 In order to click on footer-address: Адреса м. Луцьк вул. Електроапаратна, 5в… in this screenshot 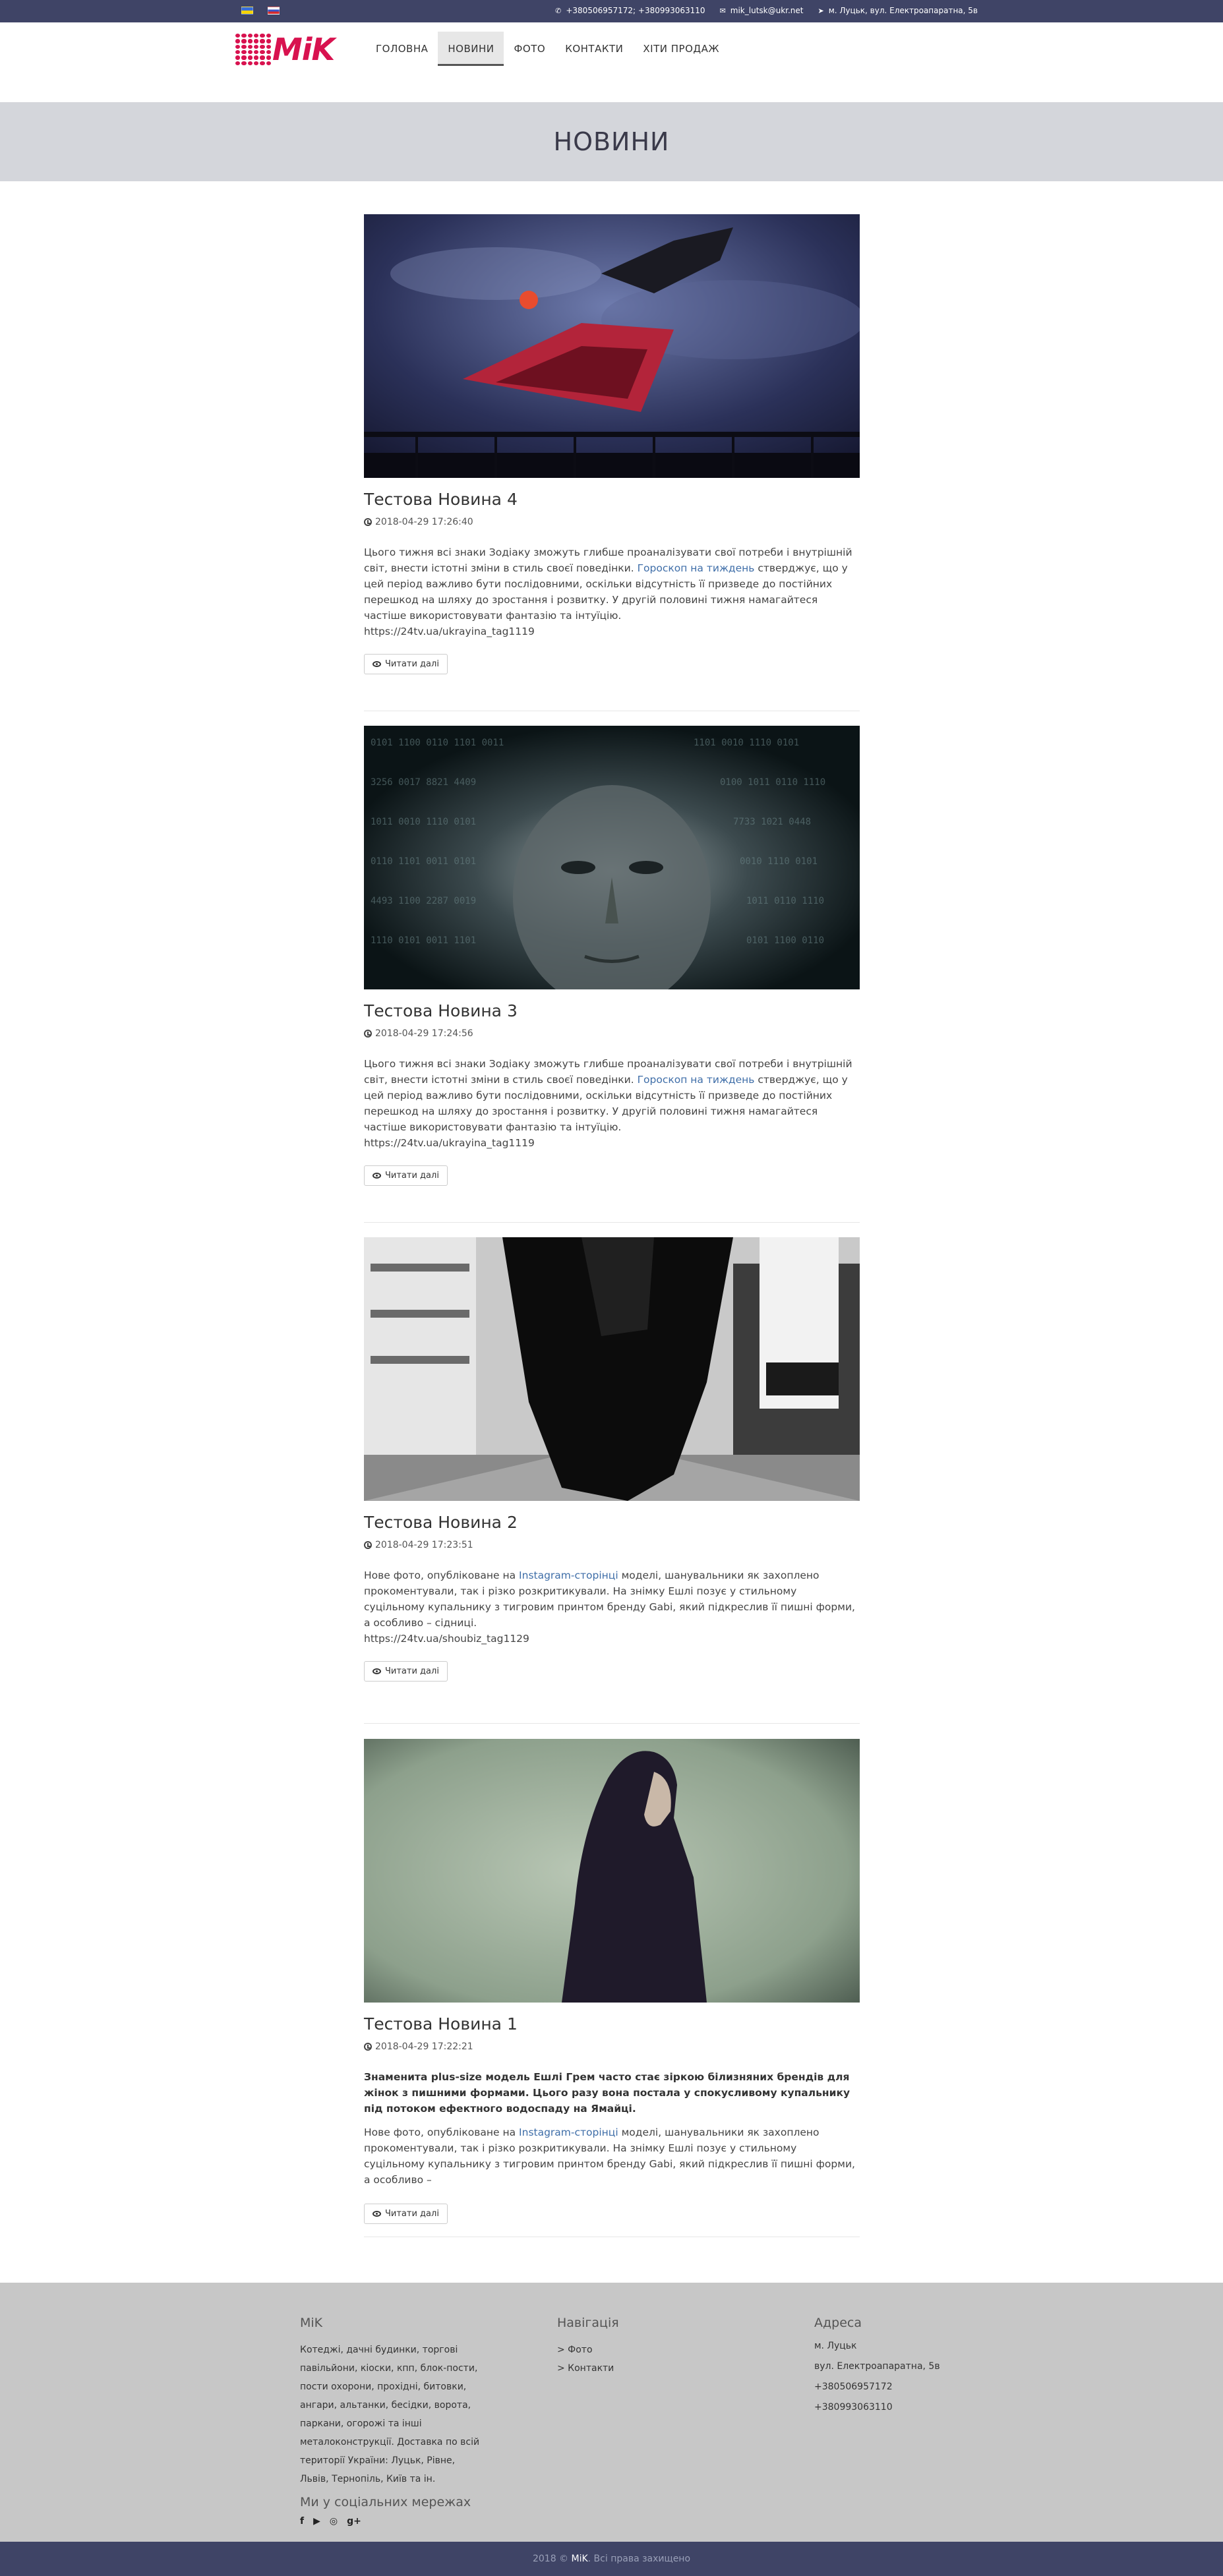, I will do `click(906, 2369)`.